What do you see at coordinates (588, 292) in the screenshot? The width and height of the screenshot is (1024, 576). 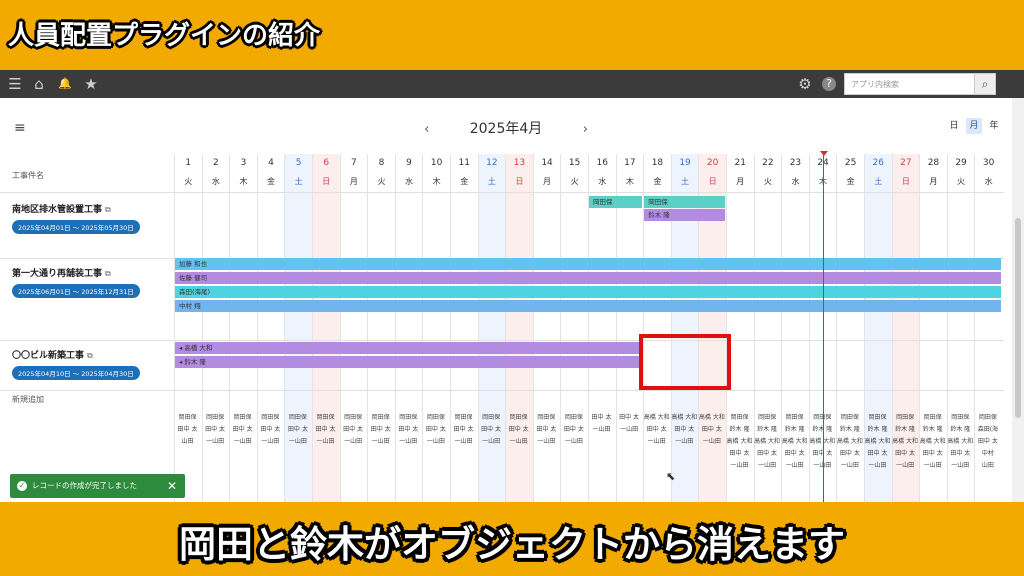 I see `assignment-bar: 森田(海尾)` at bounding box center [588, 292].